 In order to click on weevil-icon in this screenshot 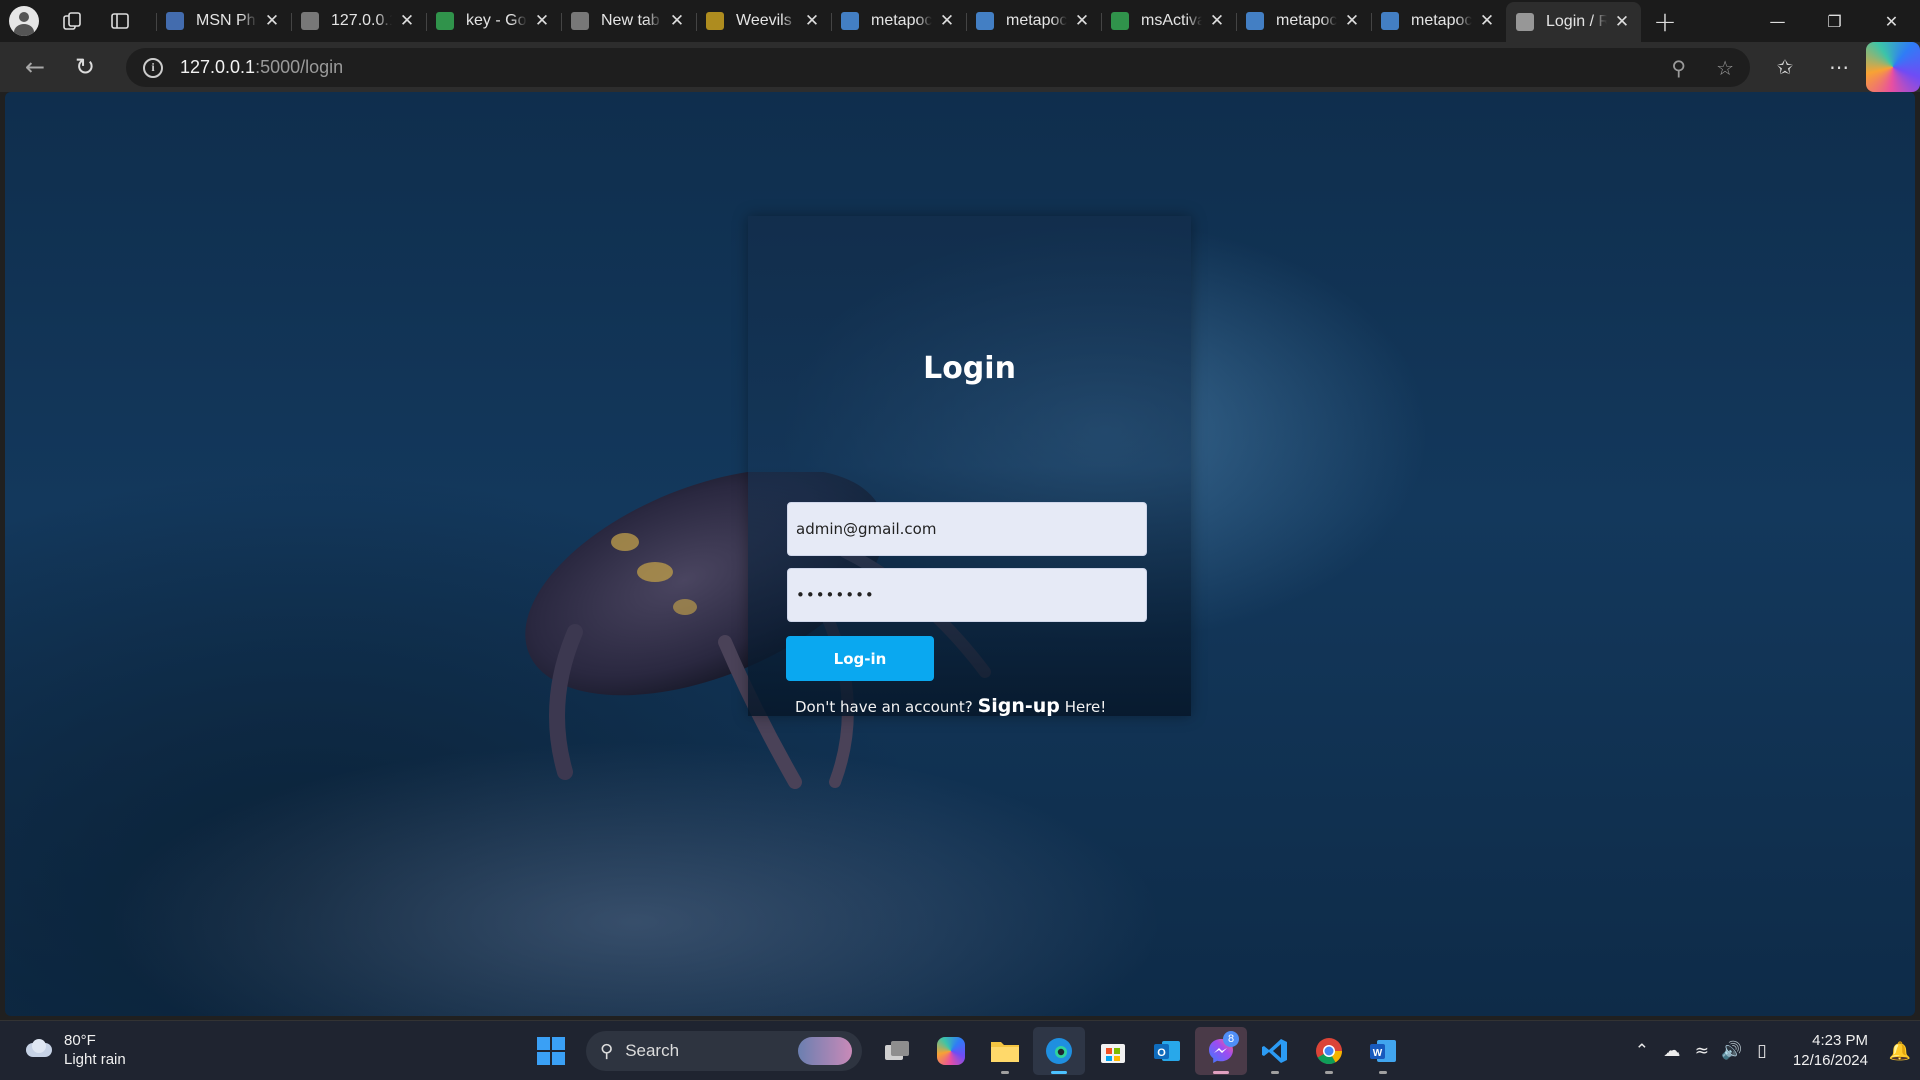, I will do `click(715, 21)`.